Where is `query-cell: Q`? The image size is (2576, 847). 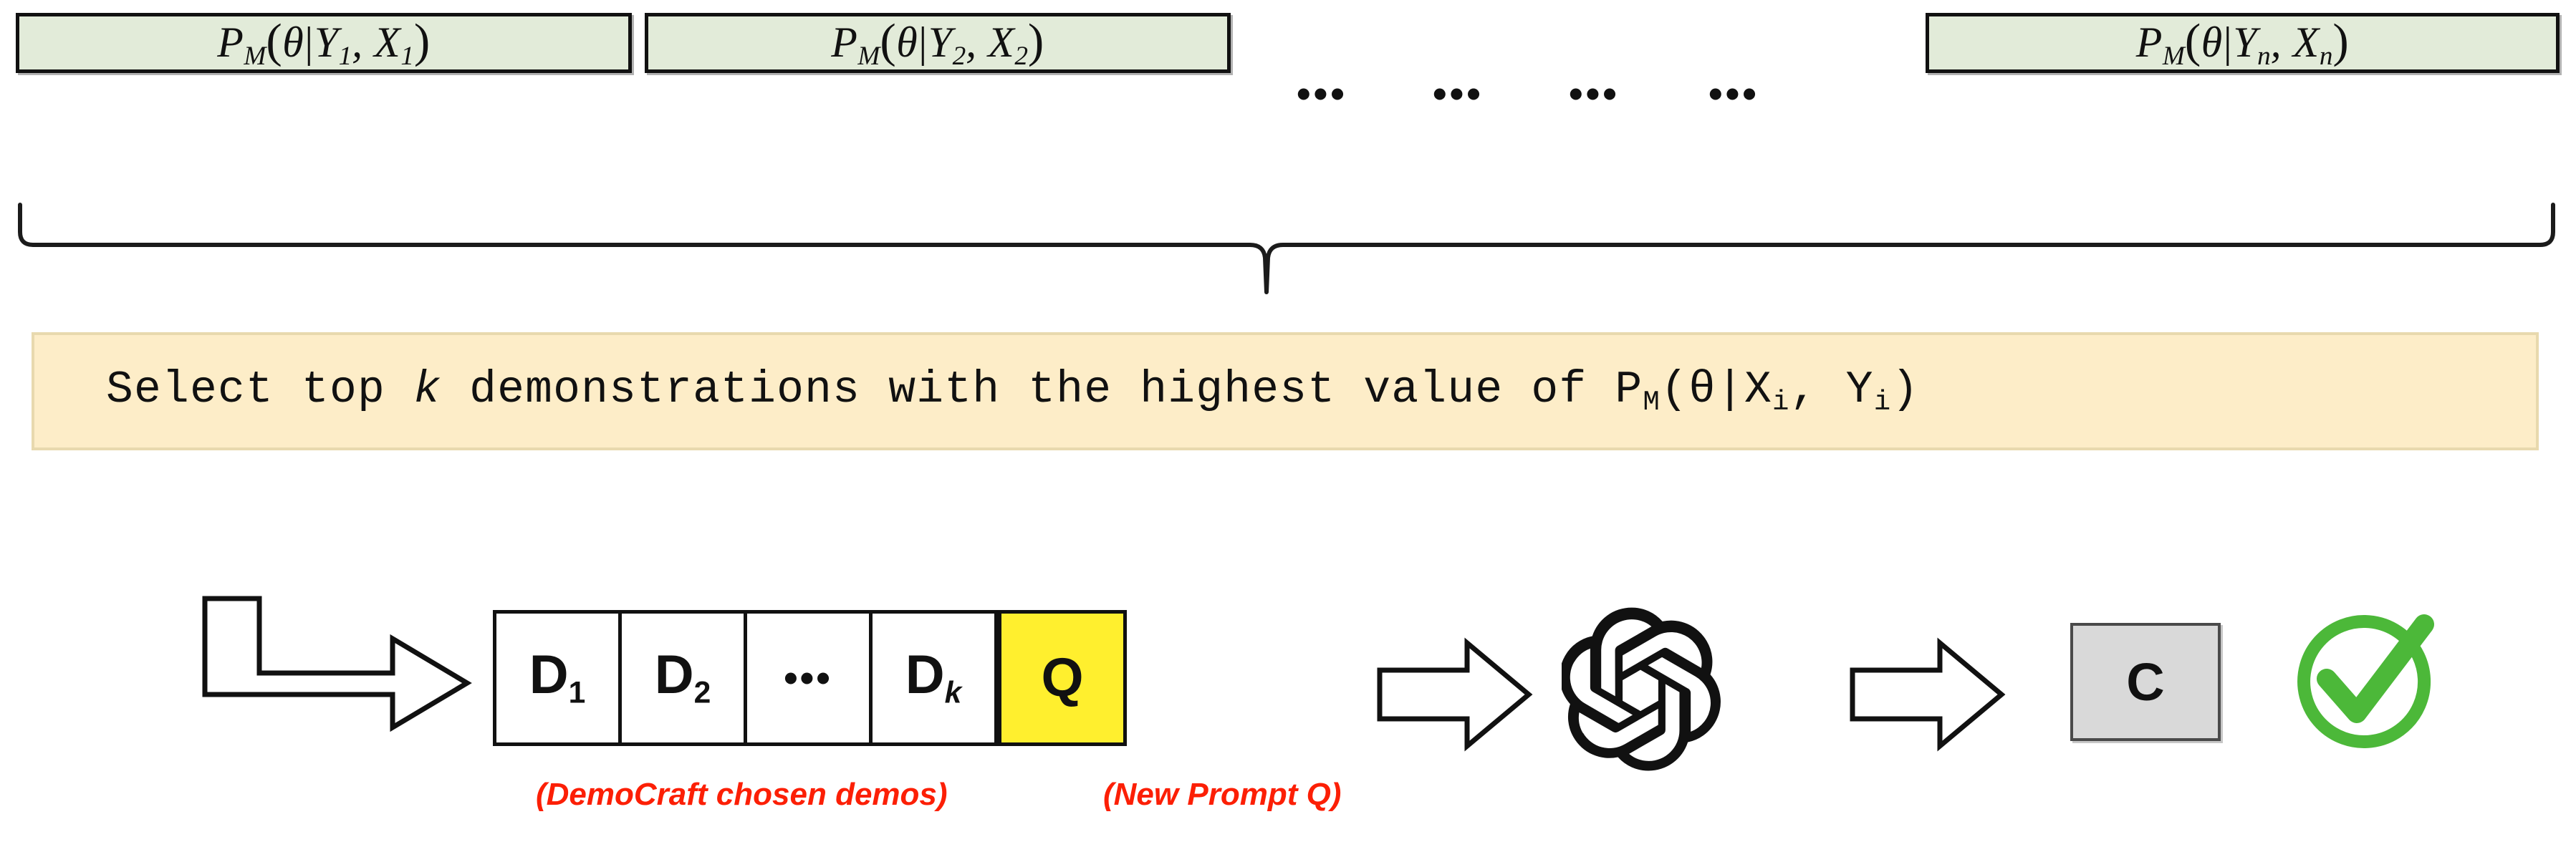
query-cell: Q is located at coordinates (1060, 678).